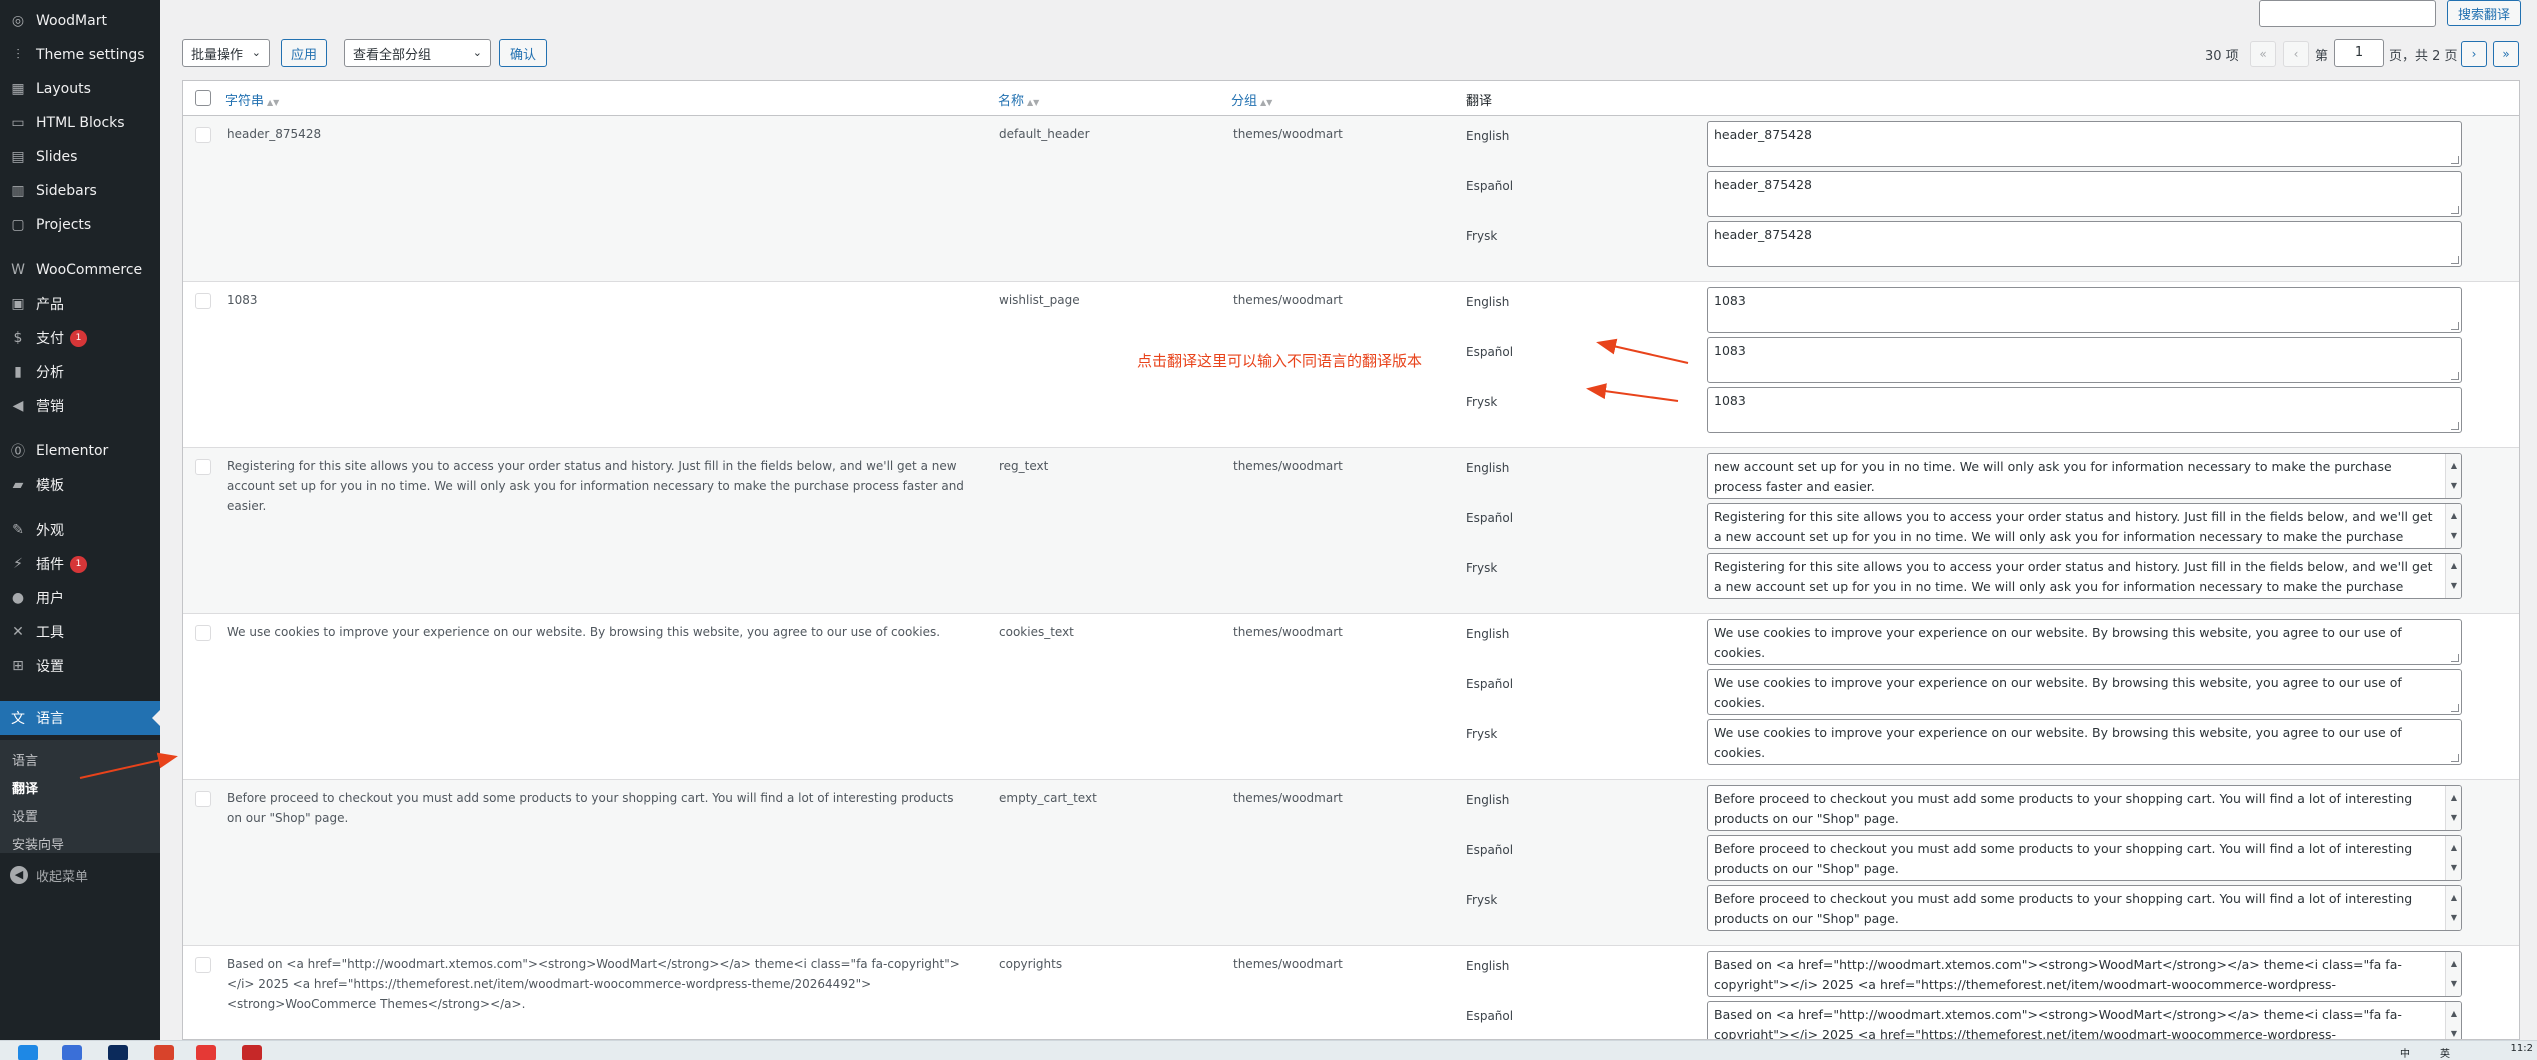  Describe the element at coordinates (80, 718) in the screenshot. I see `sidebar-item-translation: 文语言` at that location.